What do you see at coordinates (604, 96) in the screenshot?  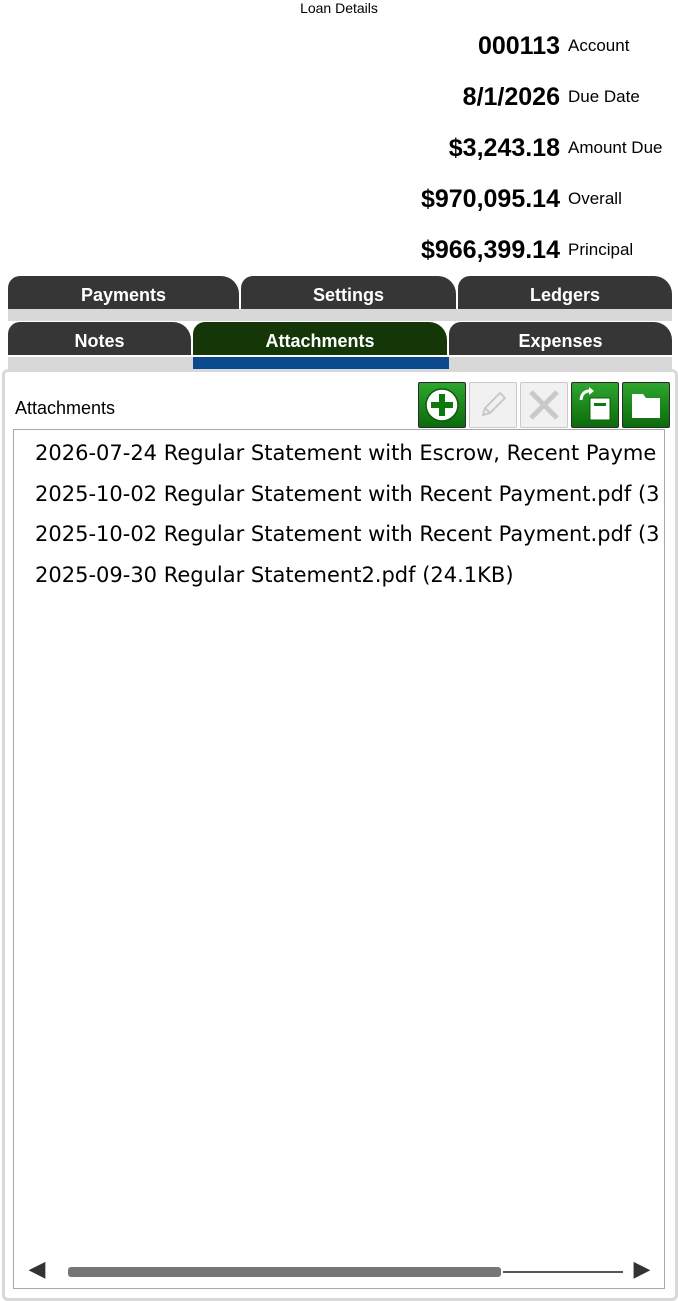 I see `due-date-label: Due Date` at bounding box center [604, 96].